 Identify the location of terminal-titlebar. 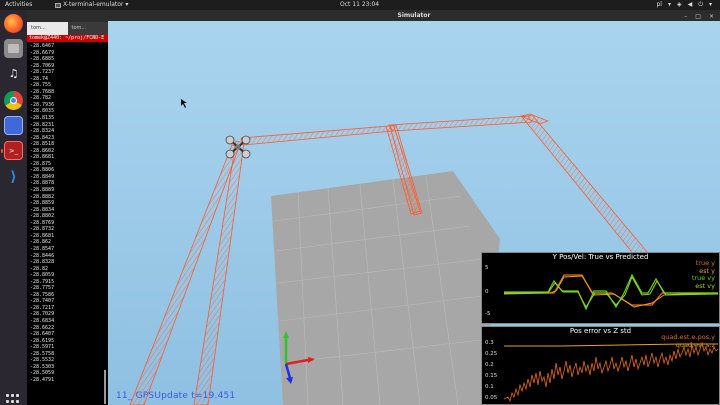
(67, 16).